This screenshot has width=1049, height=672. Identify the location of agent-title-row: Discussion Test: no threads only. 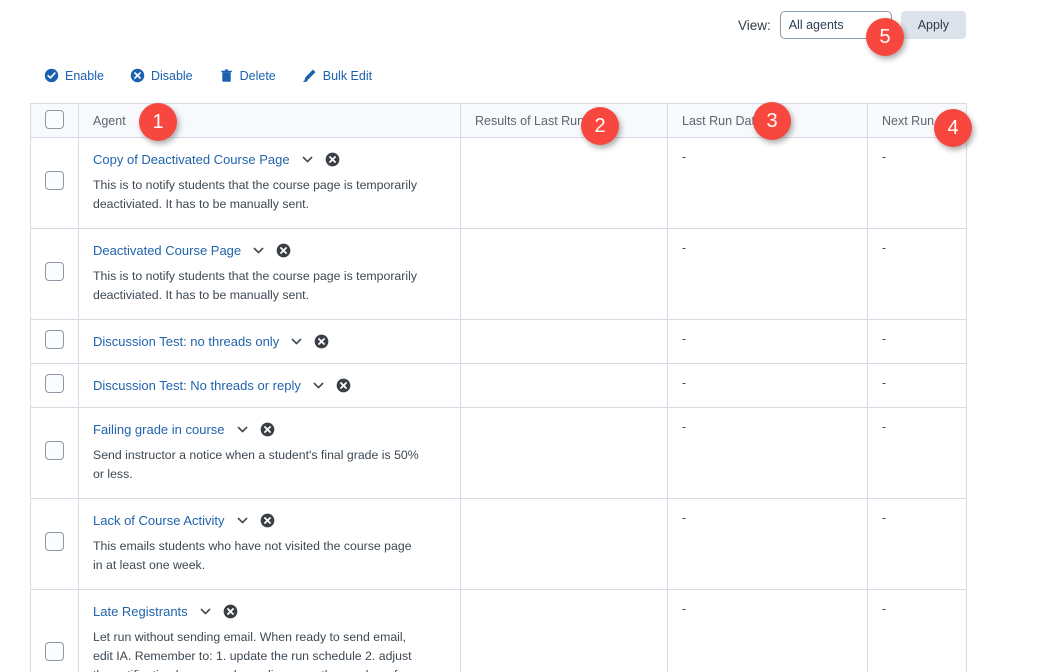
(269, 341).